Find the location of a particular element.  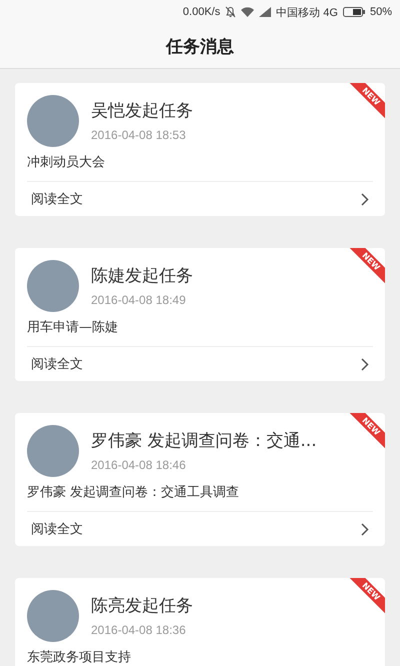

task-time: 2016-04-08 18:46 is located at coordinates (139, 465).